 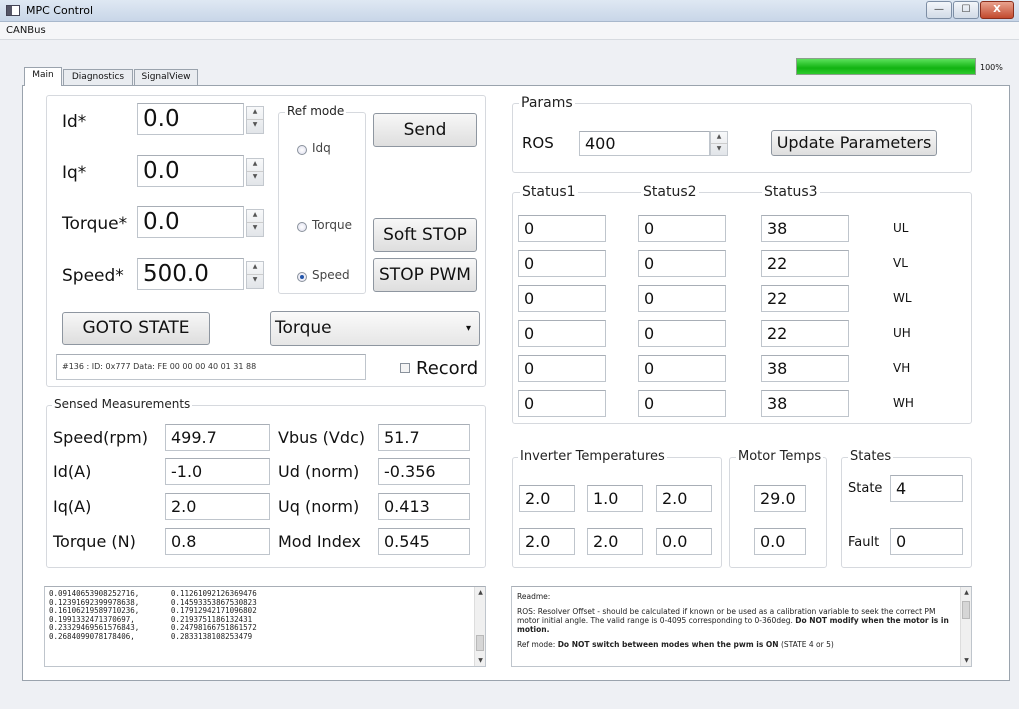 I want to click on state-label: State, so click(x=865, y=488).